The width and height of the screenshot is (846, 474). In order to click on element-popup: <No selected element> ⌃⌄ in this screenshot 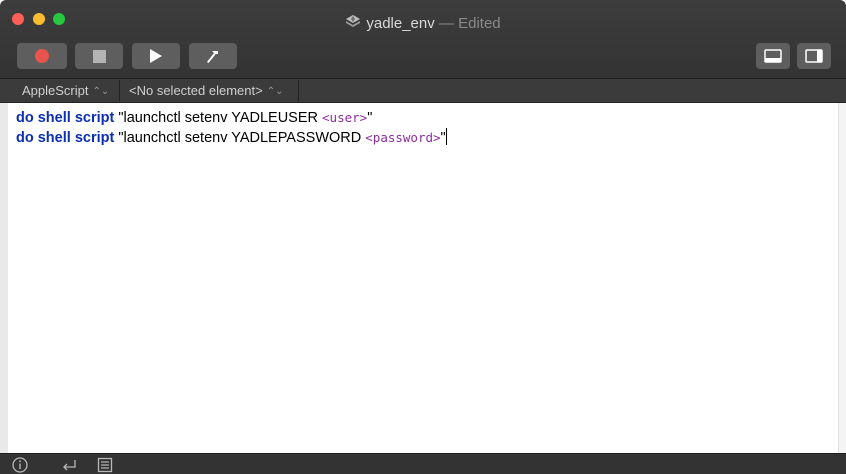, I will do `click(206, 90)`.